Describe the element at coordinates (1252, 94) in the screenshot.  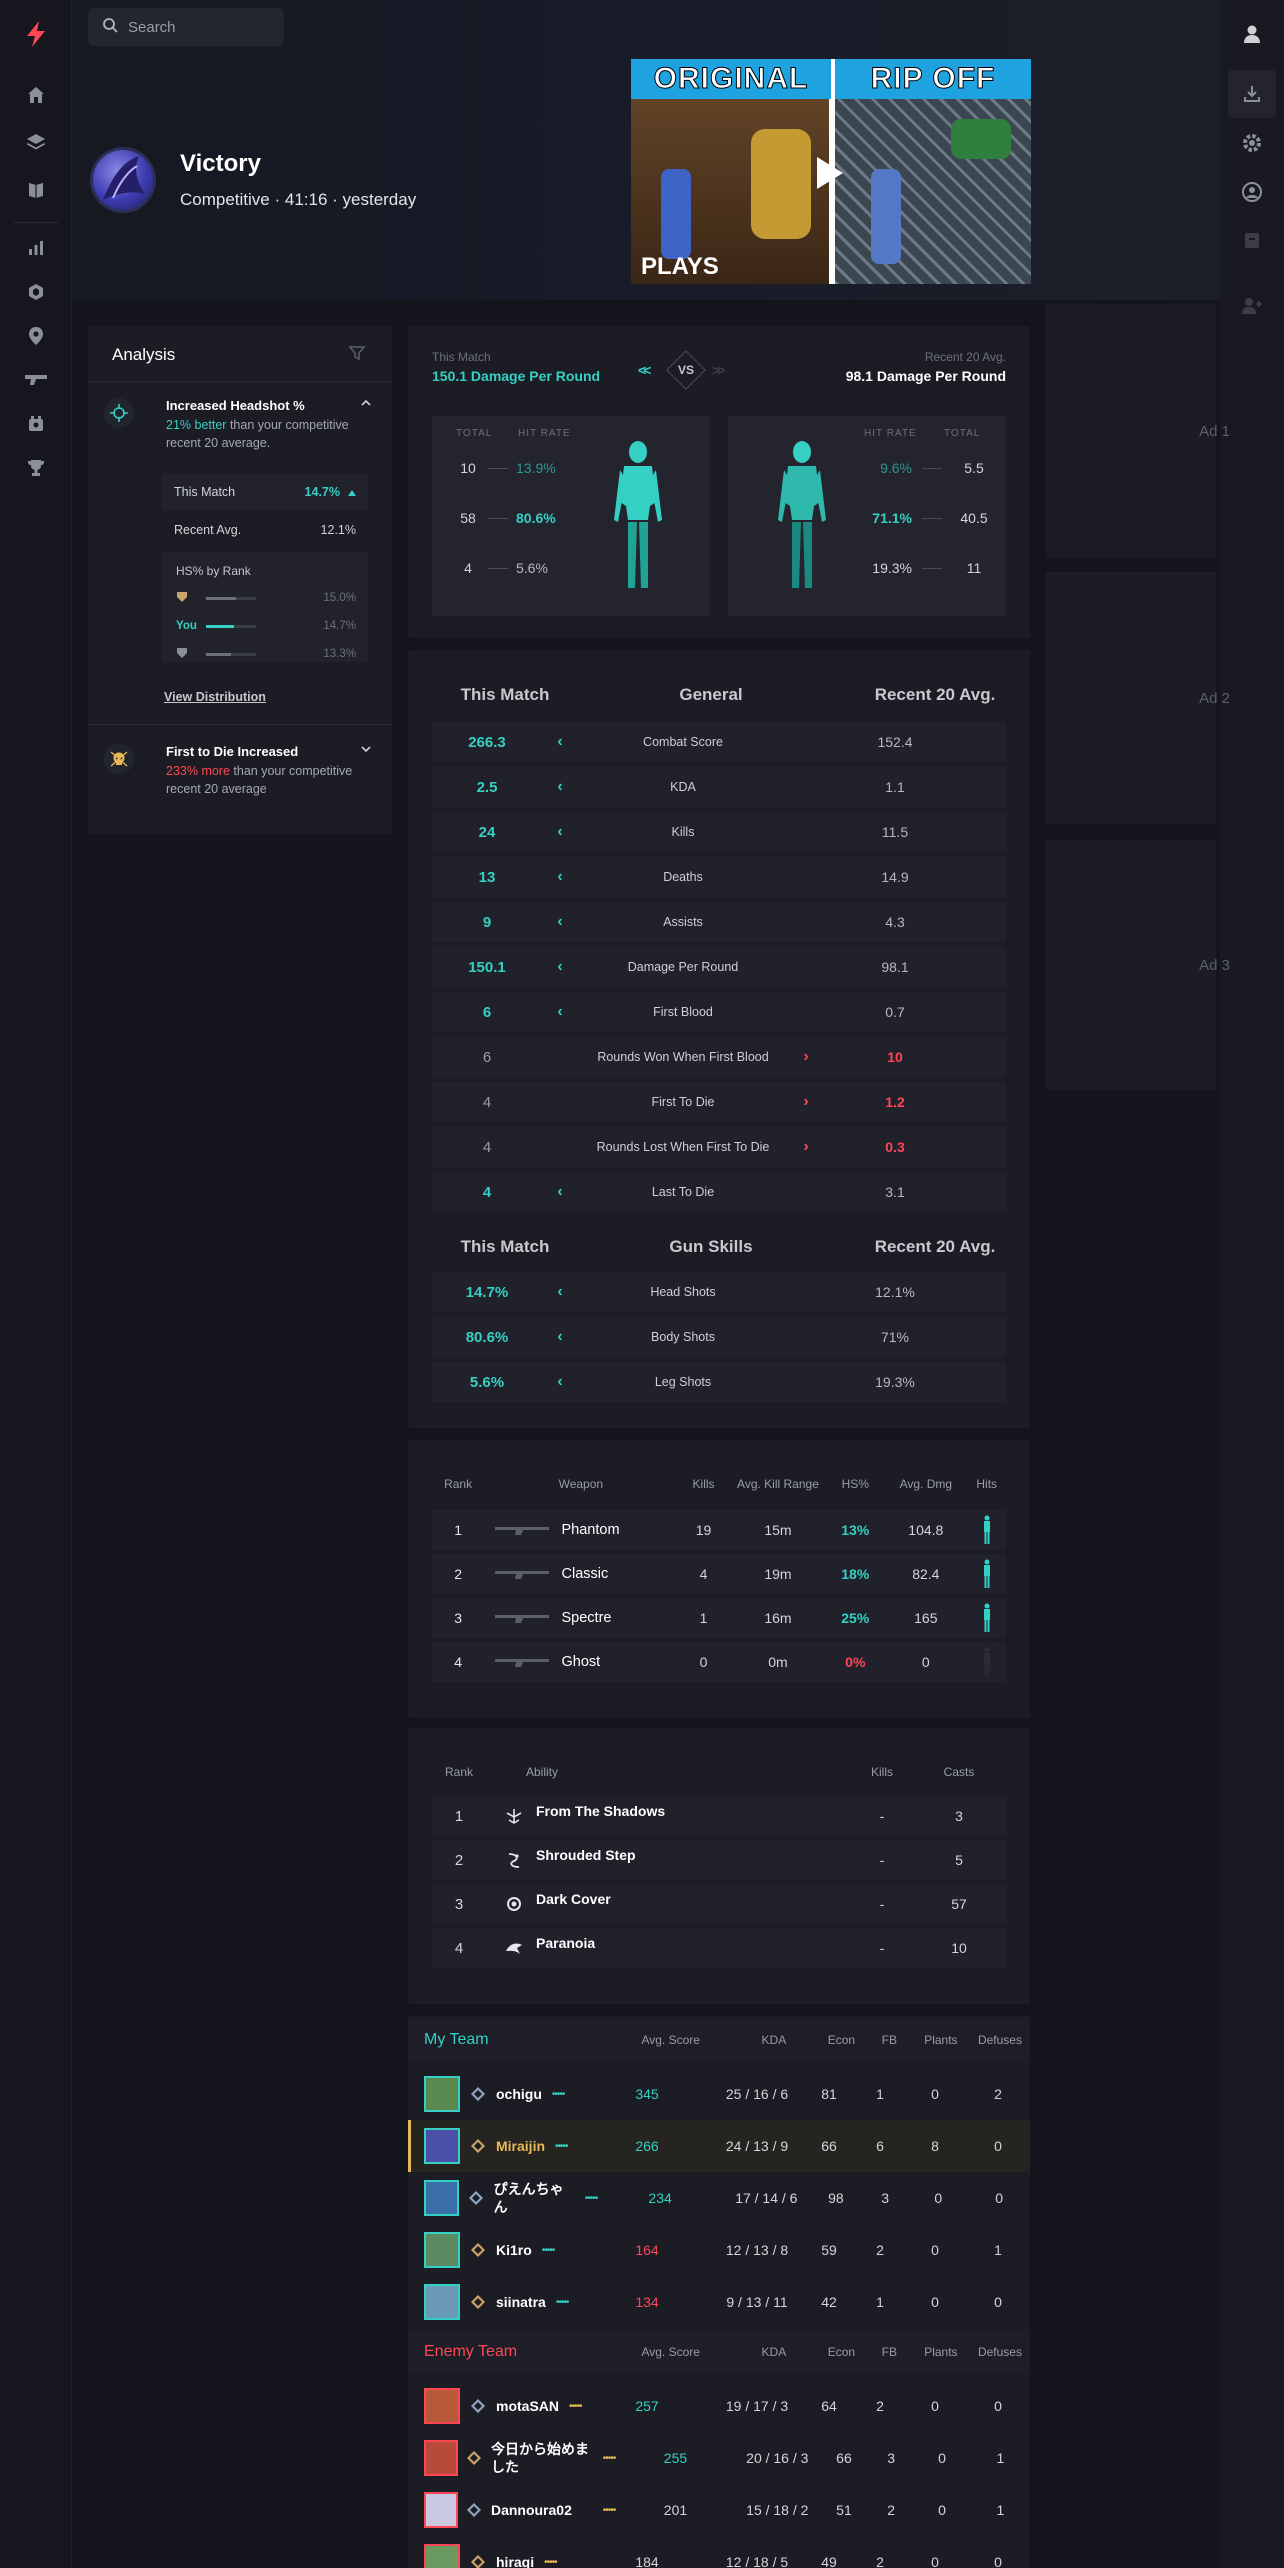
I see `download-icon` at that location.